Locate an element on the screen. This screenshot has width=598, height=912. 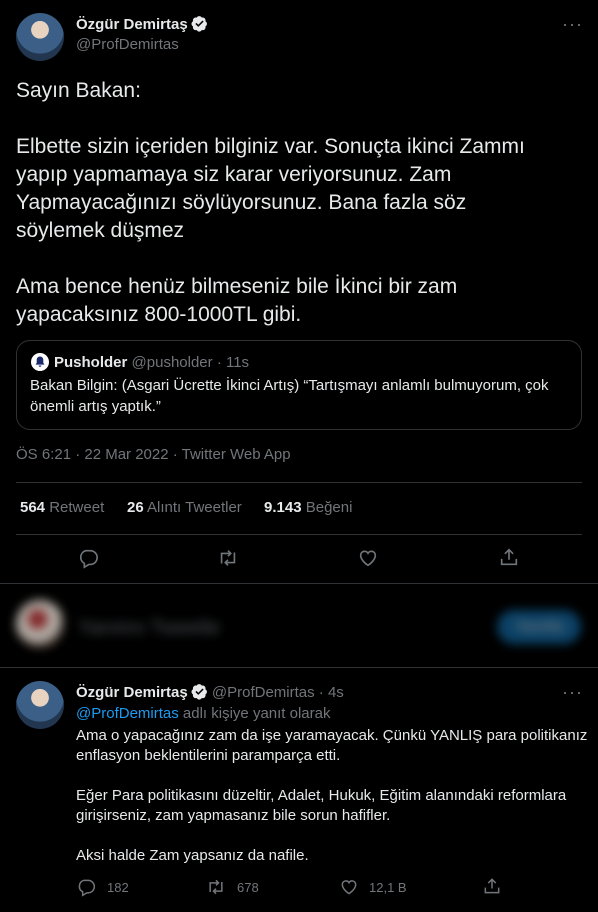
bell-icon is located at coordinates (40, 361).